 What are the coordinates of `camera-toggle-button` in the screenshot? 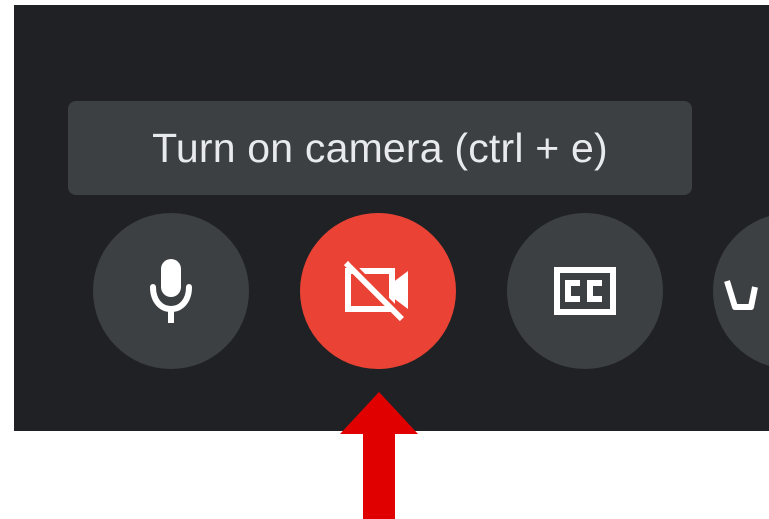 It's located at (378, 291).